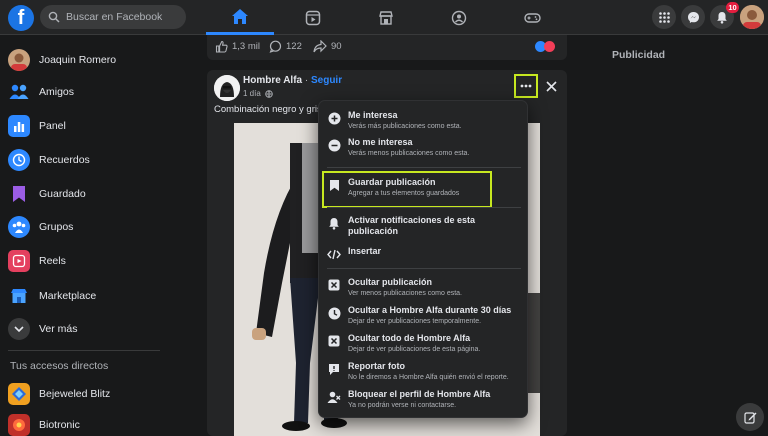 This screenshot has width=768, height=436. Describe the element at coordinates (62, 194) in the screenshot. I see `sidebar-item-label: Guardado` at that location.